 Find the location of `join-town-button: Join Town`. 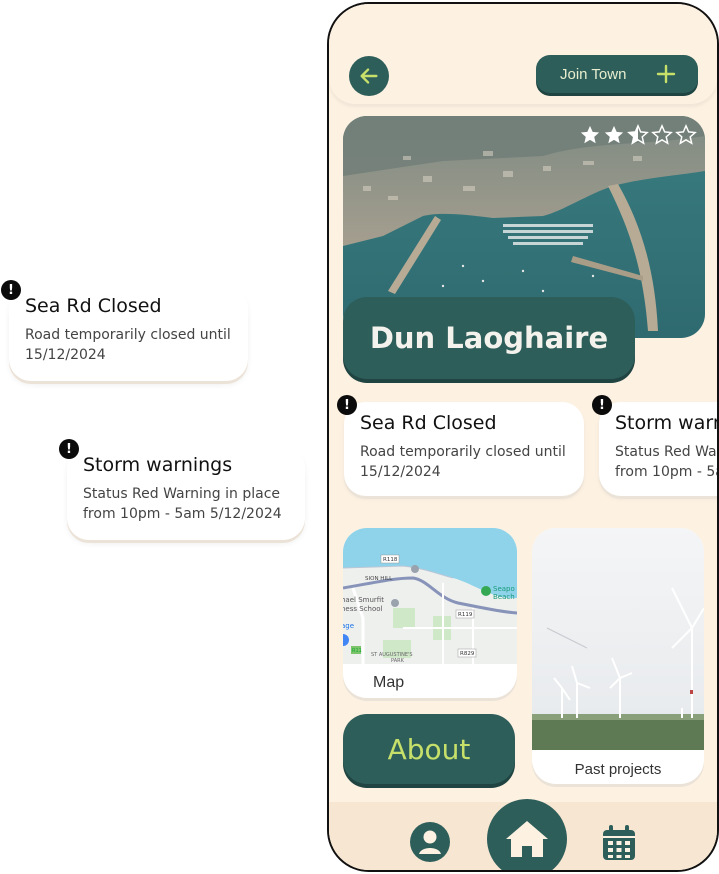

join-town-button: Join Town is located at coordinates (617, 74).